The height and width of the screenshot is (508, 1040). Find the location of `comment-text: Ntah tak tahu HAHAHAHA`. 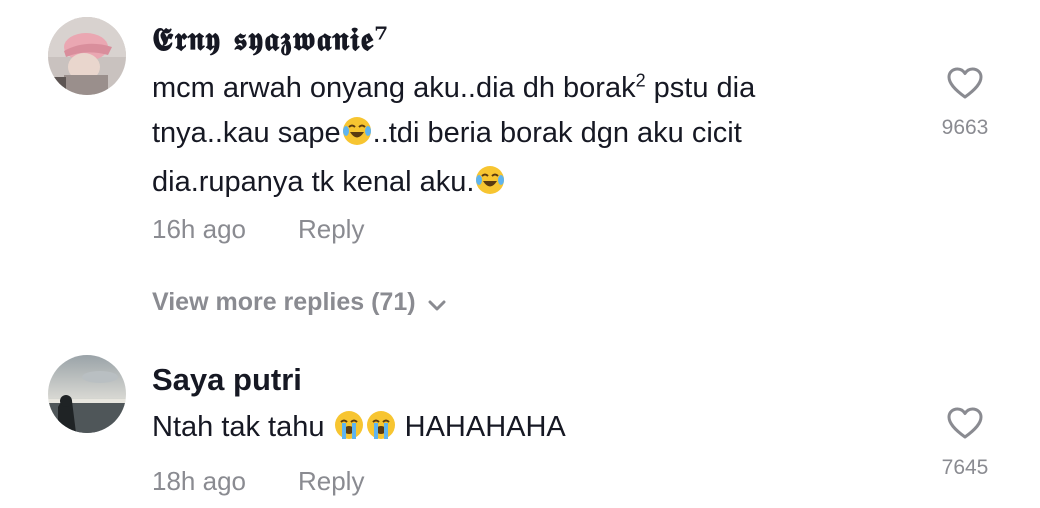

comment-text: Ntah tak tahu HAHAHAHA is located at coordinates (502, 429).